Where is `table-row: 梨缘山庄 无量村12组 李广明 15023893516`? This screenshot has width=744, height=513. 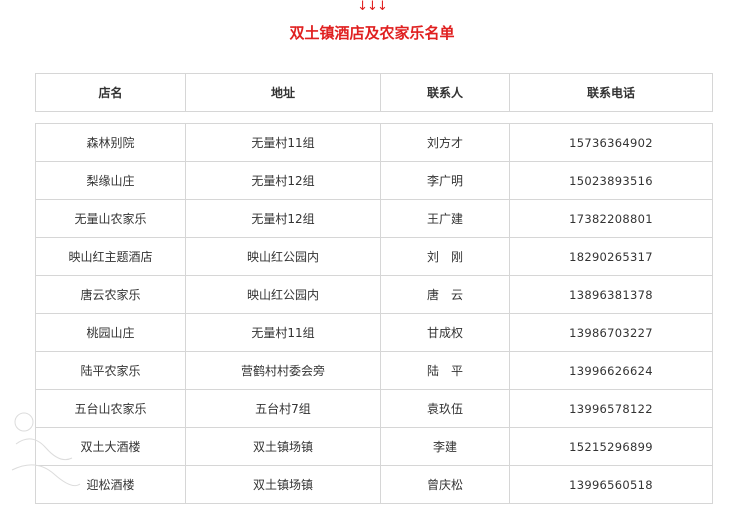 table-row: 梨缘山庄 无量村12组 李广明 15023893516 is located at coordinates (374, 180).